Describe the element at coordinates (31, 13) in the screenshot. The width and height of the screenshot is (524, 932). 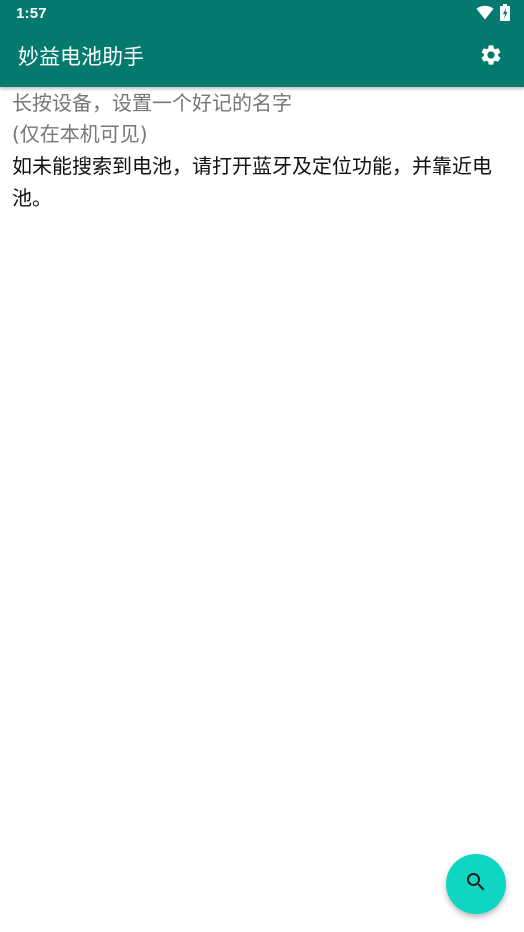
I see `status-time: 1:57` at that location.